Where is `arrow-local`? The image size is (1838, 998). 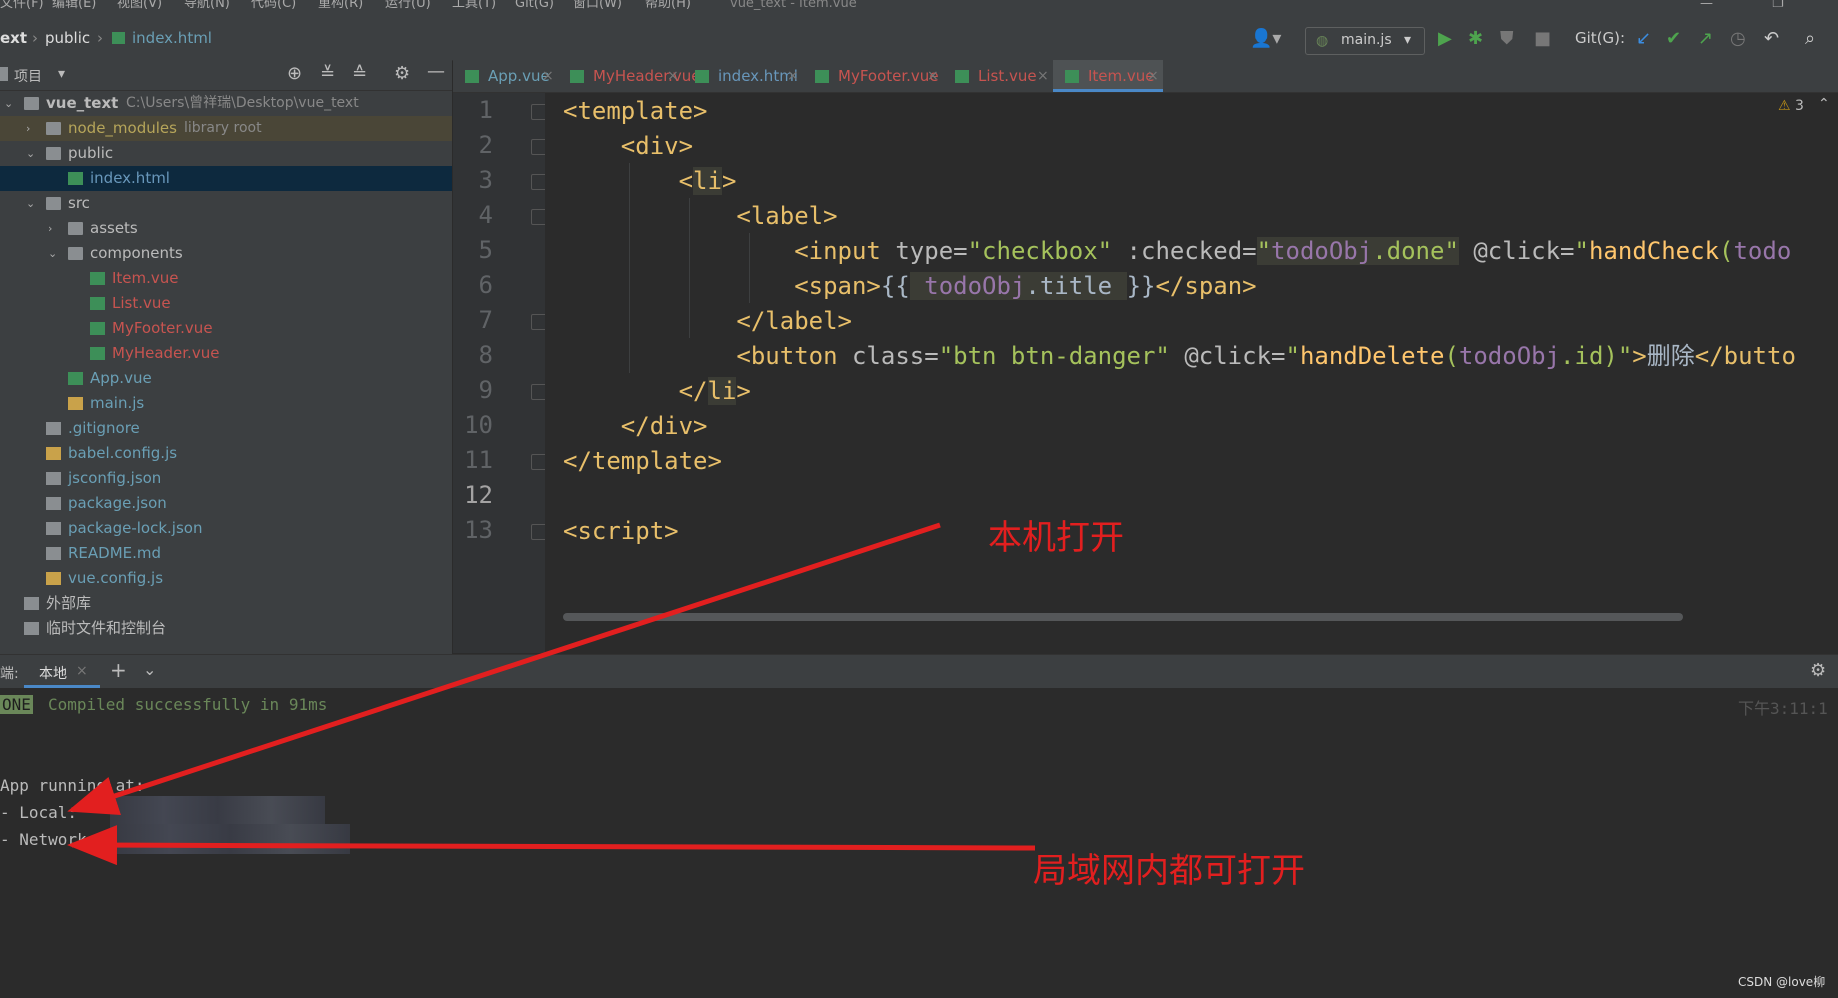 arrow-local is located at coordinates (504, 668).